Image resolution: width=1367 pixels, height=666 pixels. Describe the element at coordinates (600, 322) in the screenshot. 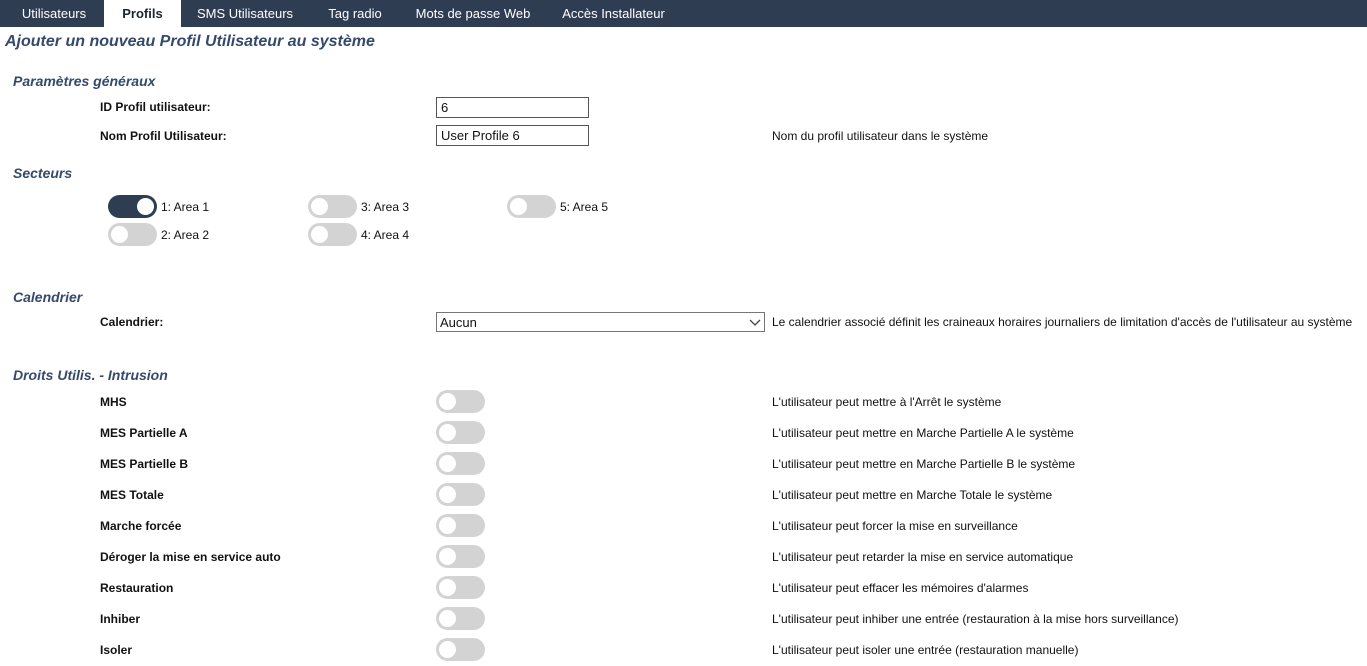

I see `calendar-select: Aucun` at that location.